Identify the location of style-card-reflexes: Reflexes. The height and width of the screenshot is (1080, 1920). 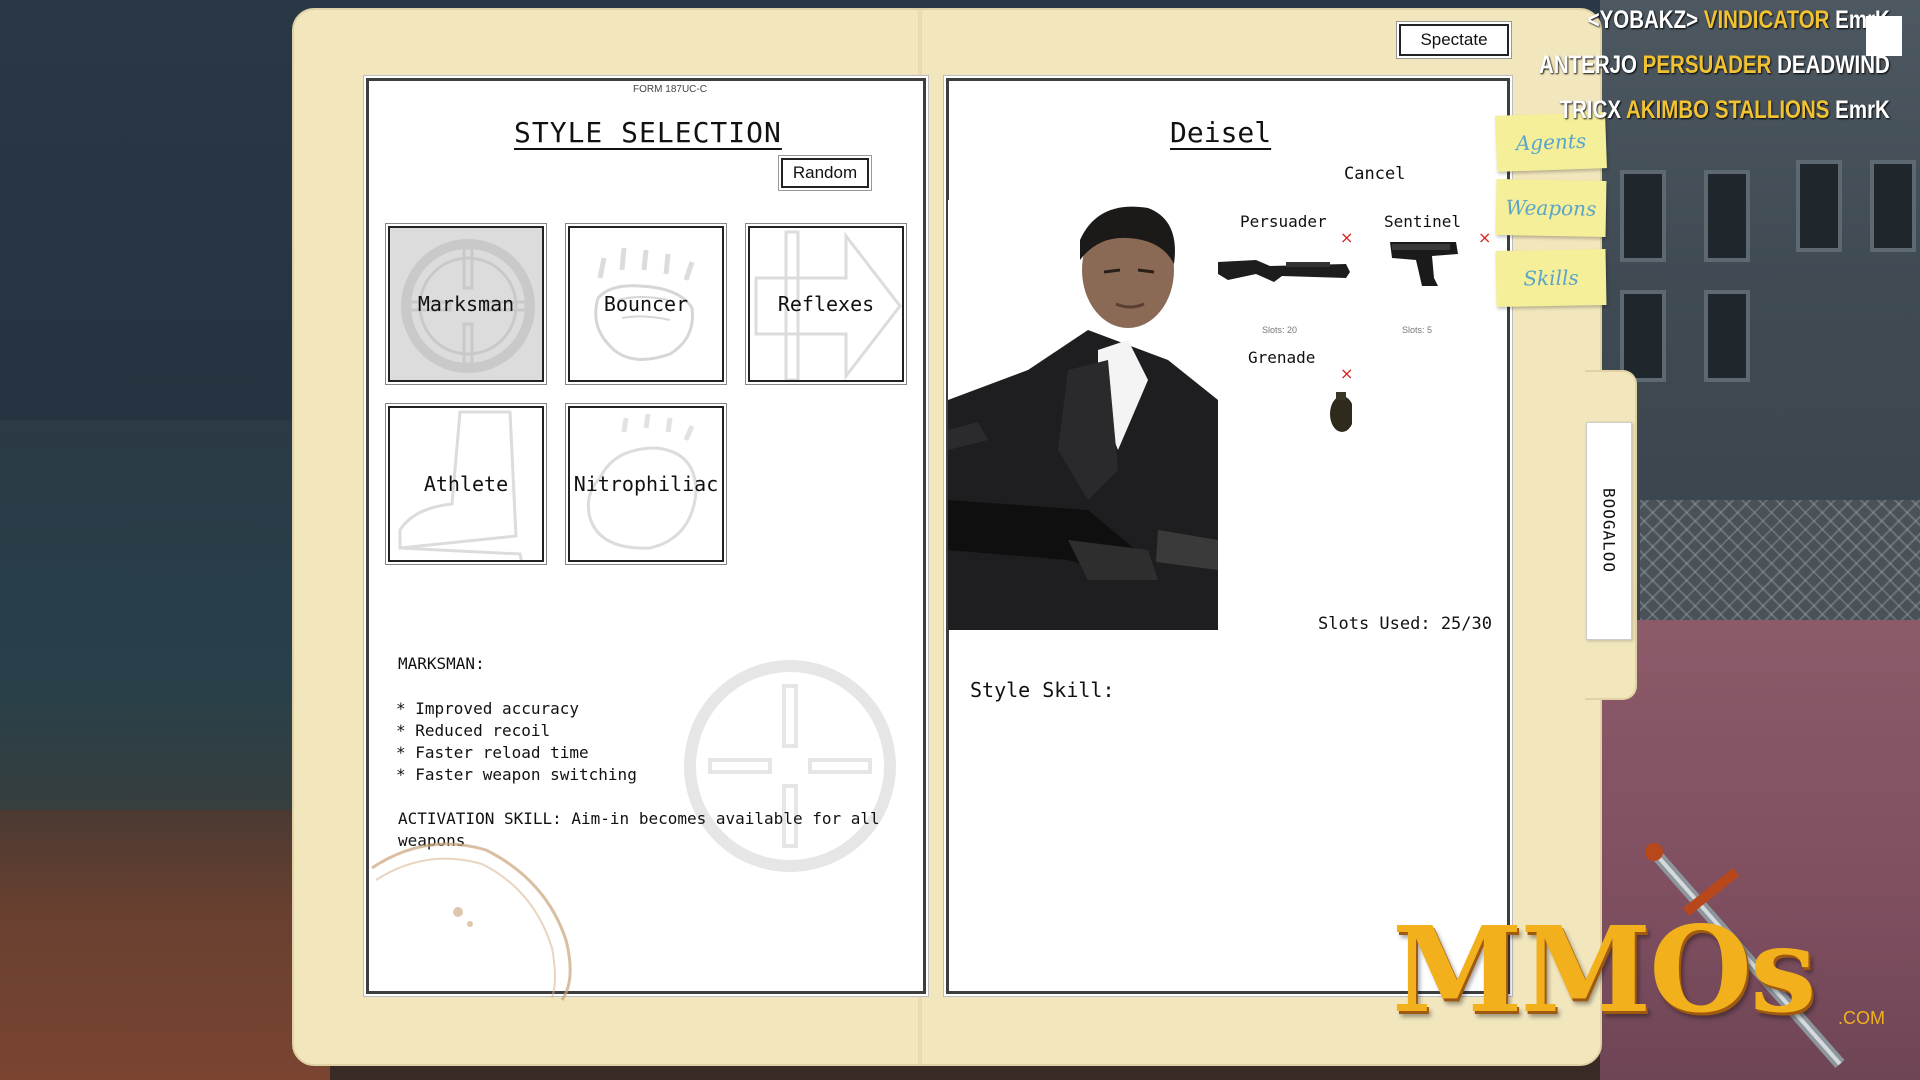
(826, 304).